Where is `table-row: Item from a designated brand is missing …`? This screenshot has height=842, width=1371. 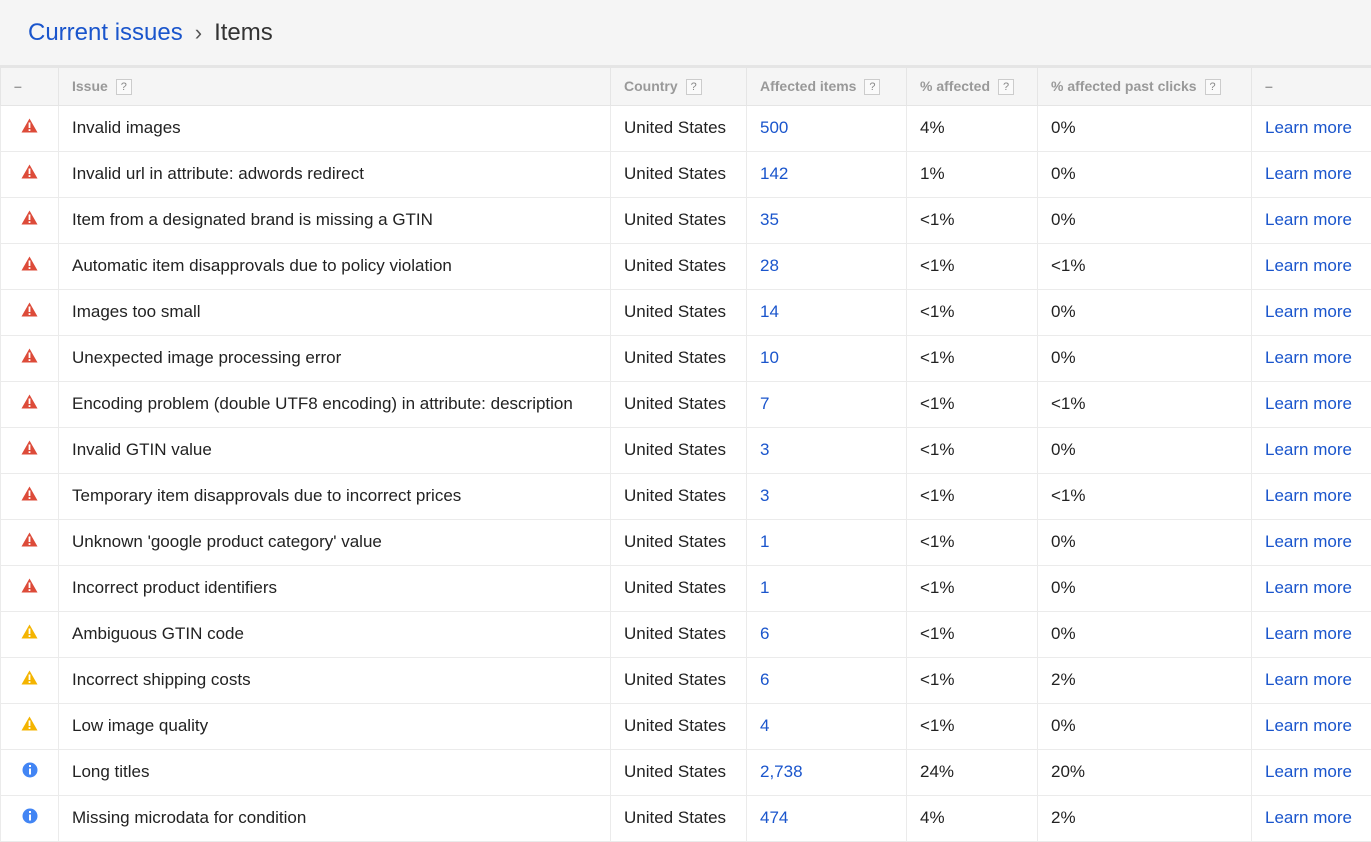
table-row: Item from a designated brand is missing … is located at coordinates (686, 220).